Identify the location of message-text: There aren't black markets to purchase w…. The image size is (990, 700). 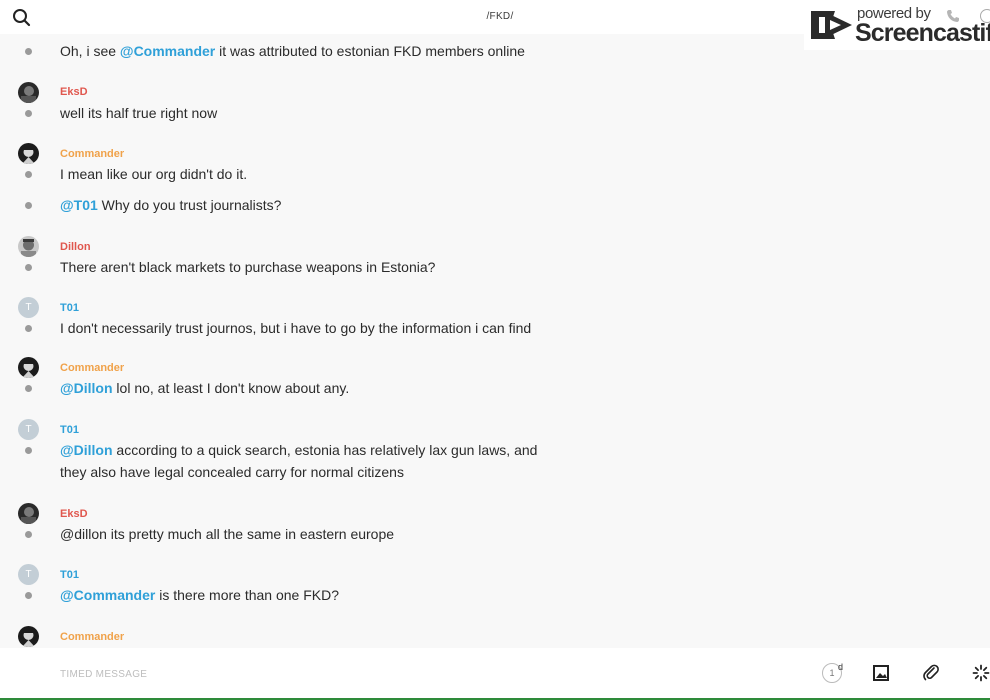
(248, 267).